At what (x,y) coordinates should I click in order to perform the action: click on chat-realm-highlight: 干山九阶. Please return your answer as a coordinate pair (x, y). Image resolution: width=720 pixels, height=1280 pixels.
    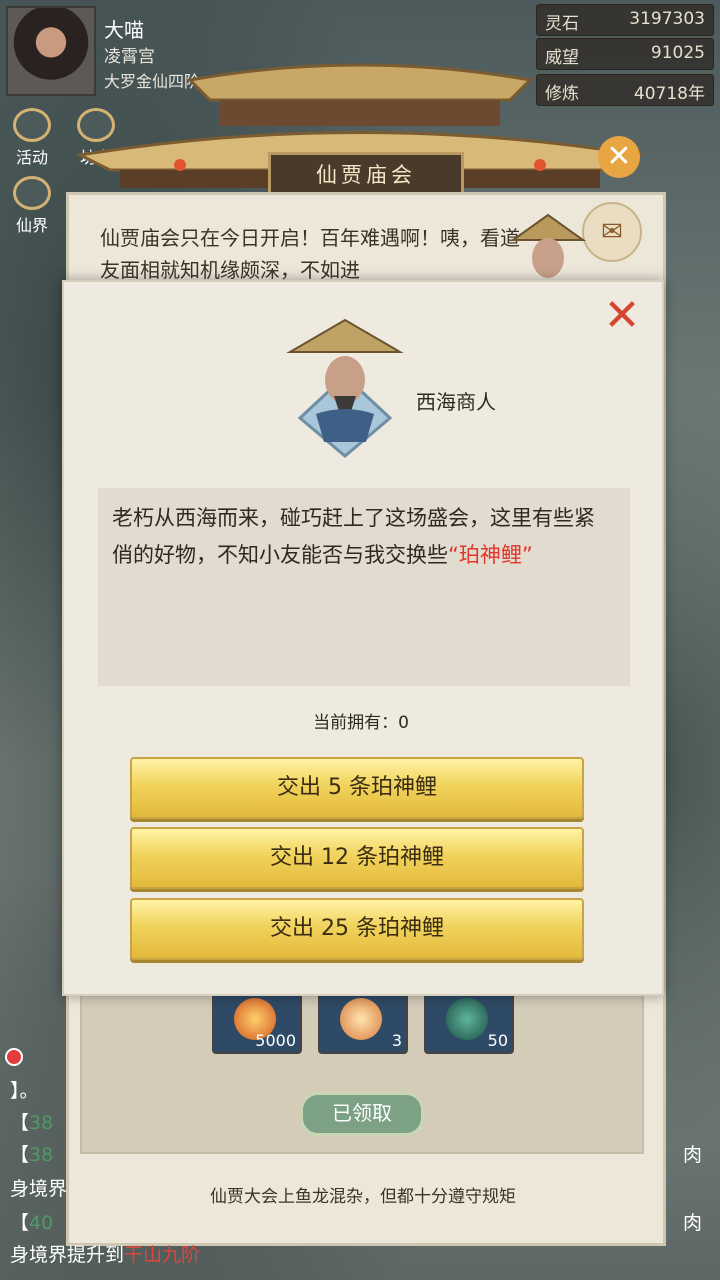
    Looking at the image, I should click on (162, 1255).